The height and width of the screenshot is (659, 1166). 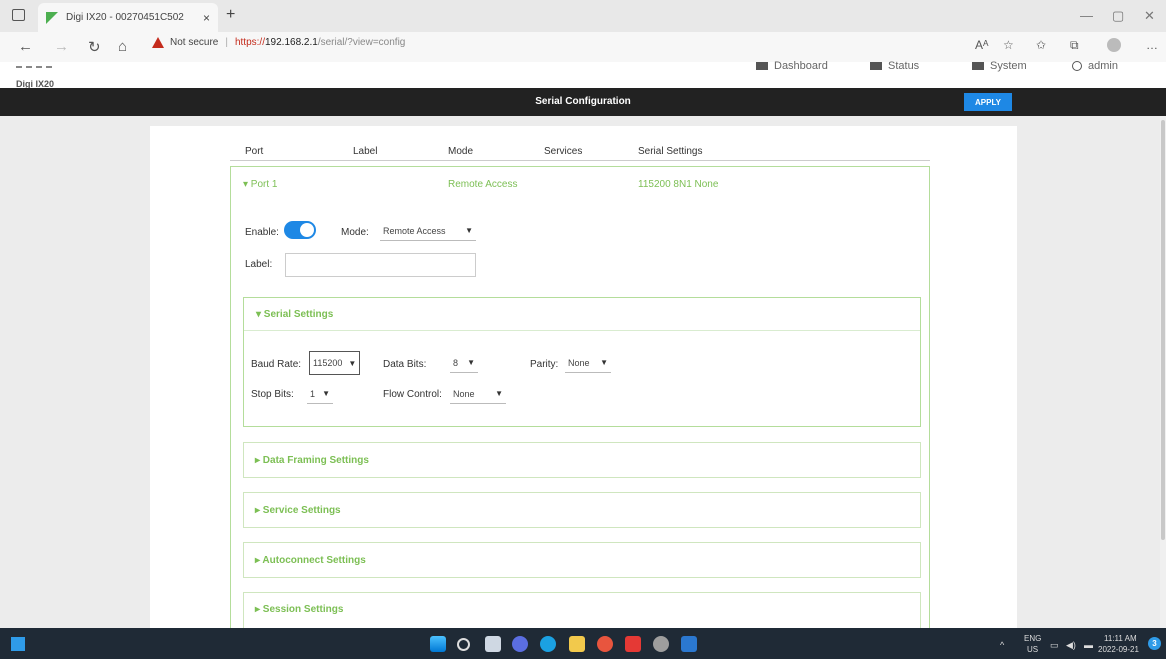 What do you see at coordinates (1032, 638) in the screenshot?
I see `language-top: ENG` at bounding box center [1032, 638].